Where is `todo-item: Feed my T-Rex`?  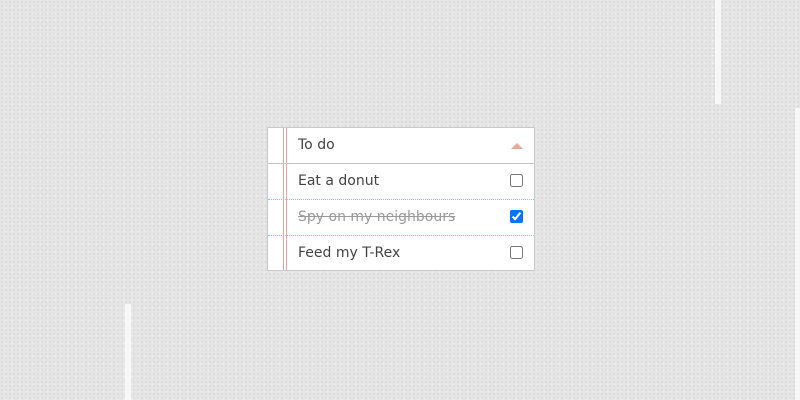 todo-item: Feed my T-Rex is located at coordinates (401, 253).